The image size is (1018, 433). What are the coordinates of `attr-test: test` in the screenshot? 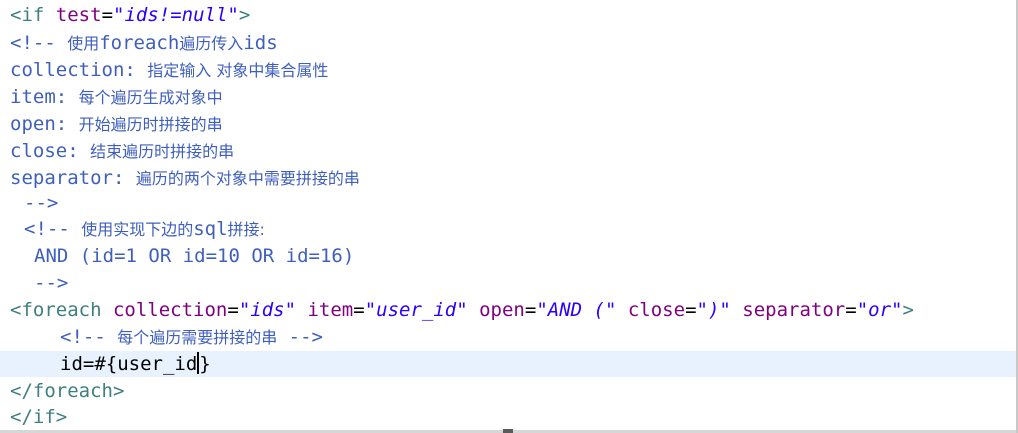 It's located at (78, 15).